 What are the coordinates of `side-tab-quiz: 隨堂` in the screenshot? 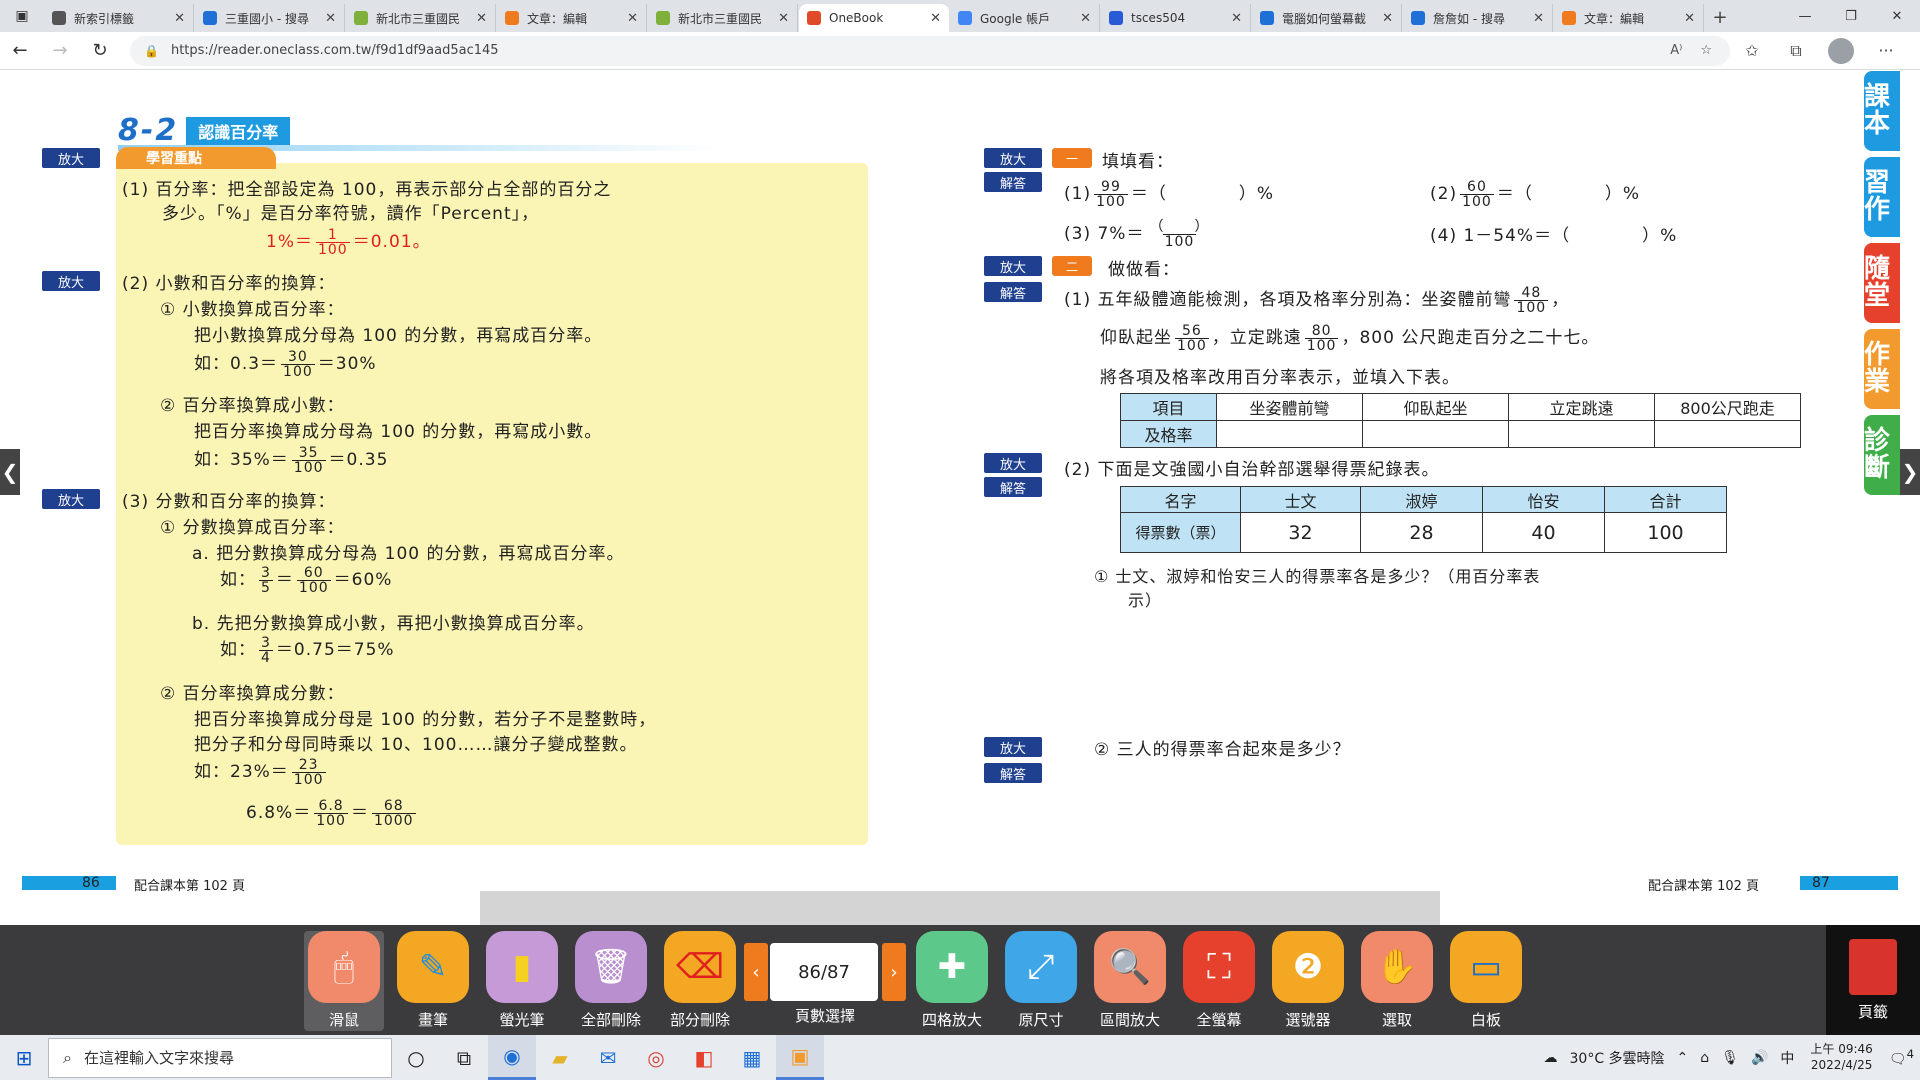 It's located at (1882, 283).